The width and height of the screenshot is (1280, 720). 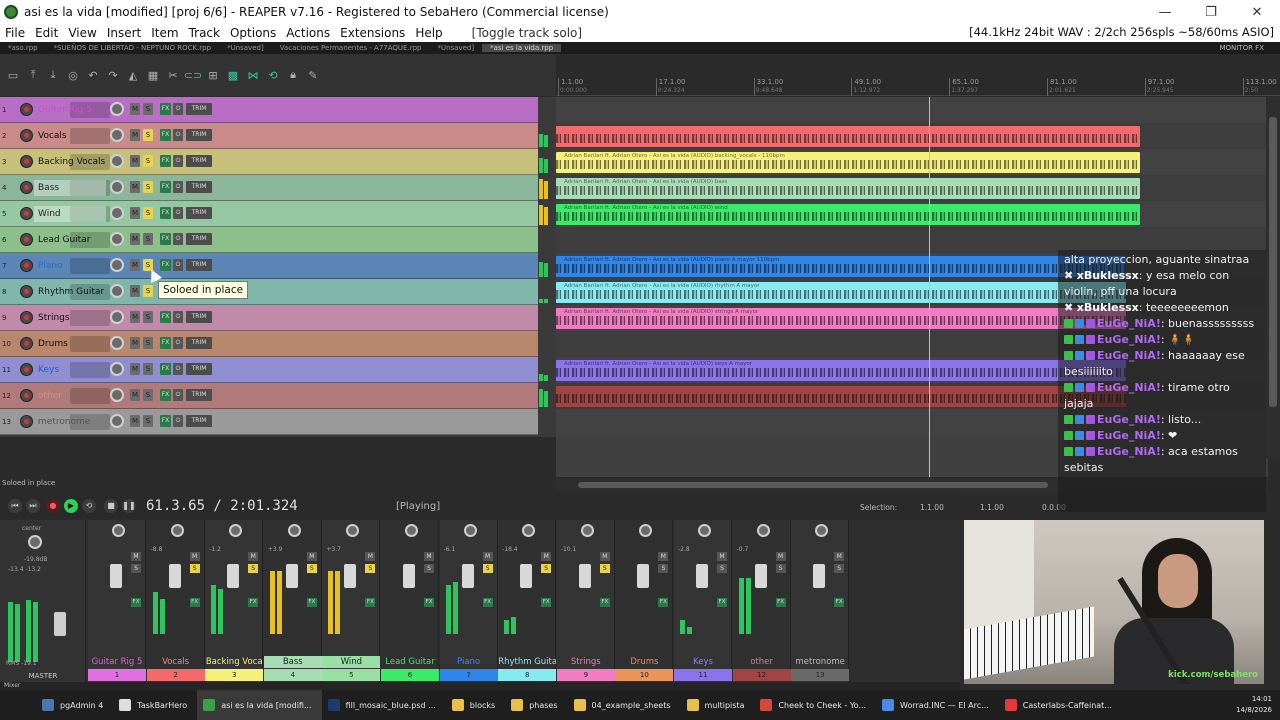 What do you see at coordinates (351, 662) in the screenshot?
I see `strip-name: Wind` at bounding box center [351, 662].